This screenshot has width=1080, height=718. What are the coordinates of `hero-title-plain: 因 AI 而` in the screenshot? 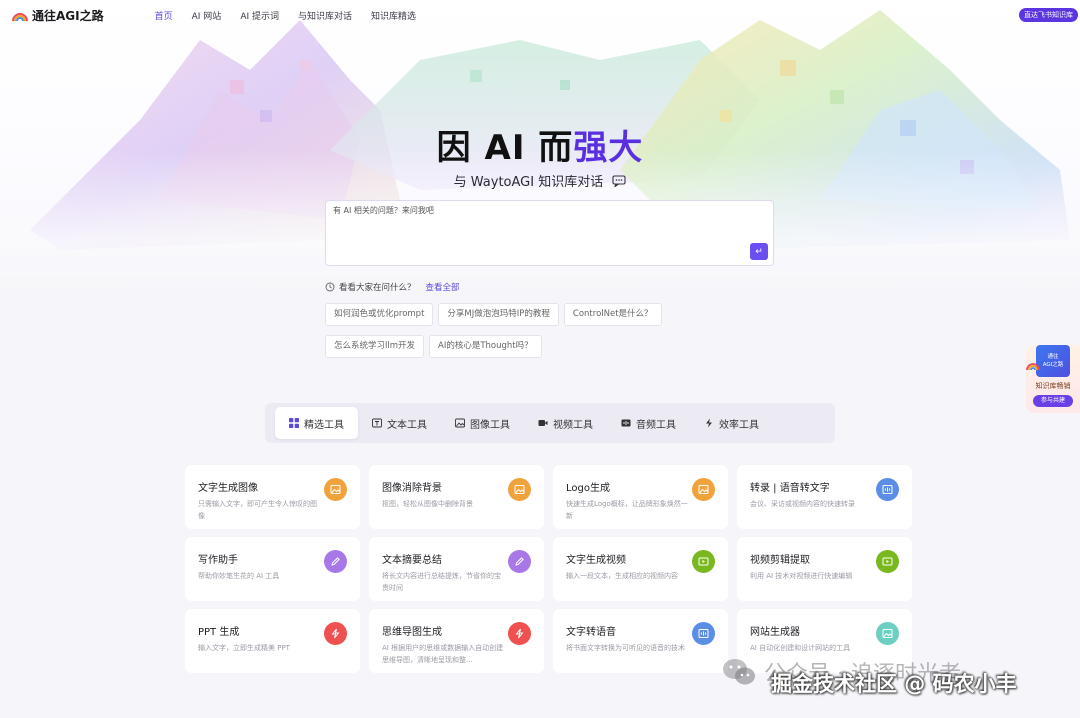 It's located at (505, 148).